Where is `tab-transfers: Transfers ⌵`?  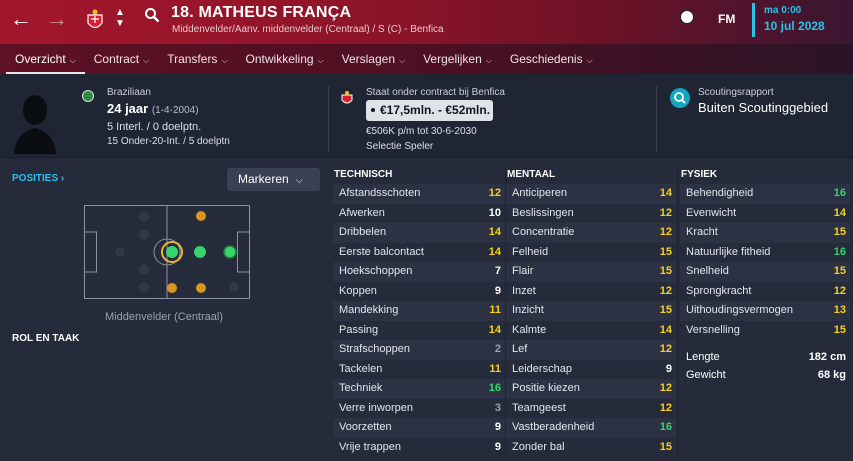
tab-transfers: Transfers ⌵ is located at coordinates (197, 60).